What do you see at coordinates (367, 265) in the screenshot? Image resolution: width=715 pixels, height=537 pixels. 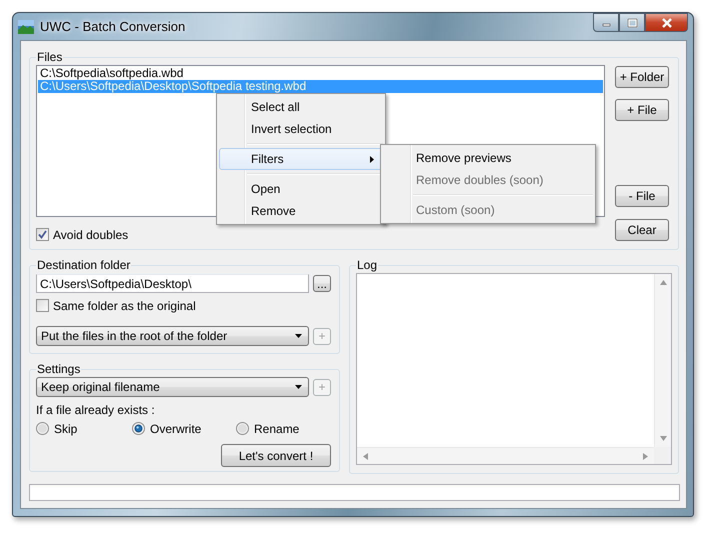 I see `group-label: Log` at bounding box center [367, 265].